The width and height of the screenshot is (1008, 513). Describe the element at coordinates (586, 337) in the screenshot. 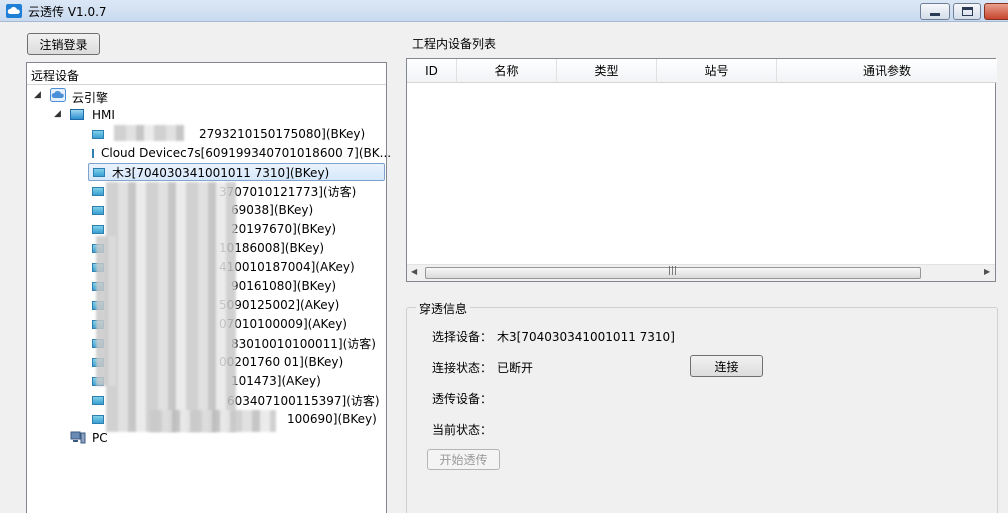

I see `select-device-value: 木3[704030341001011 7310]` at that location.